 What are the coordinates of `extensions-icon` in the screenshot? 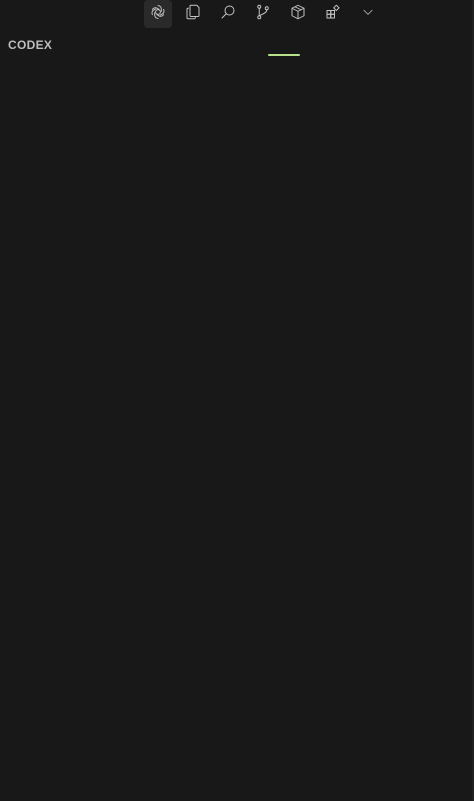 It's located at (333, 14).